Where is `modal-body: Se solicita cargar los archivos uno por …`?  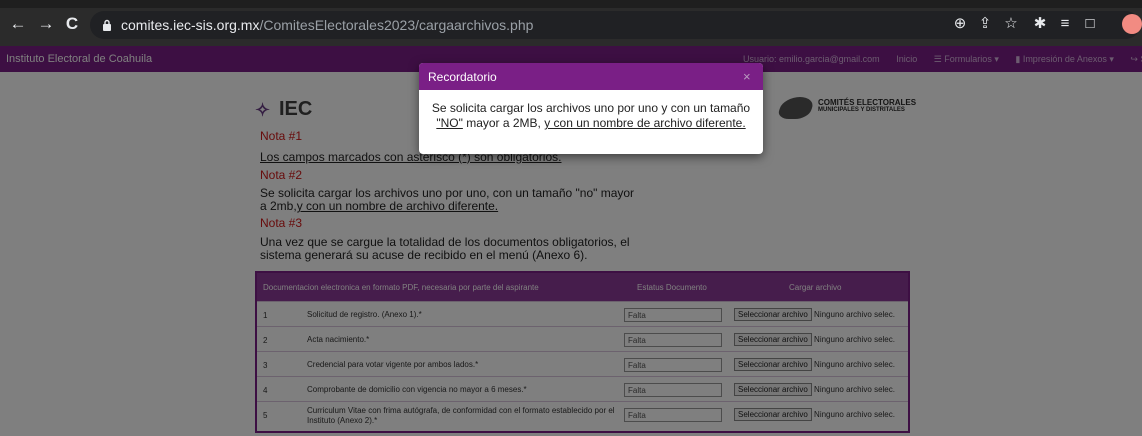 modal-body: Se solicita cargar los archivos uno por … is located at coordinates (591, 122).